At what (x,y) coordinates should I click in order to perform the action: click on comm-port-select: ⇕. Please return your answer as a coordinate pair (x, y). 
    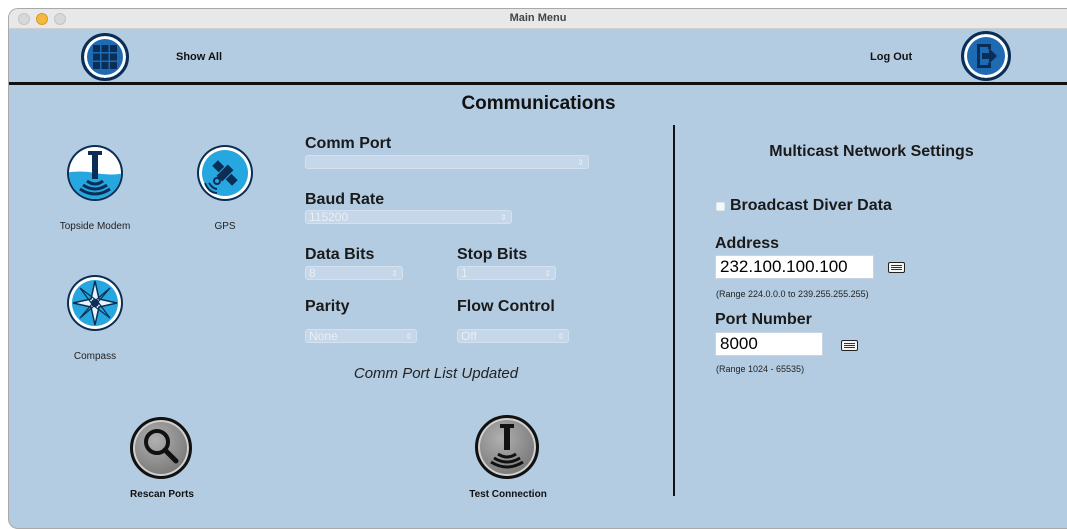
    Looking at the image, I should click on (447, 162).